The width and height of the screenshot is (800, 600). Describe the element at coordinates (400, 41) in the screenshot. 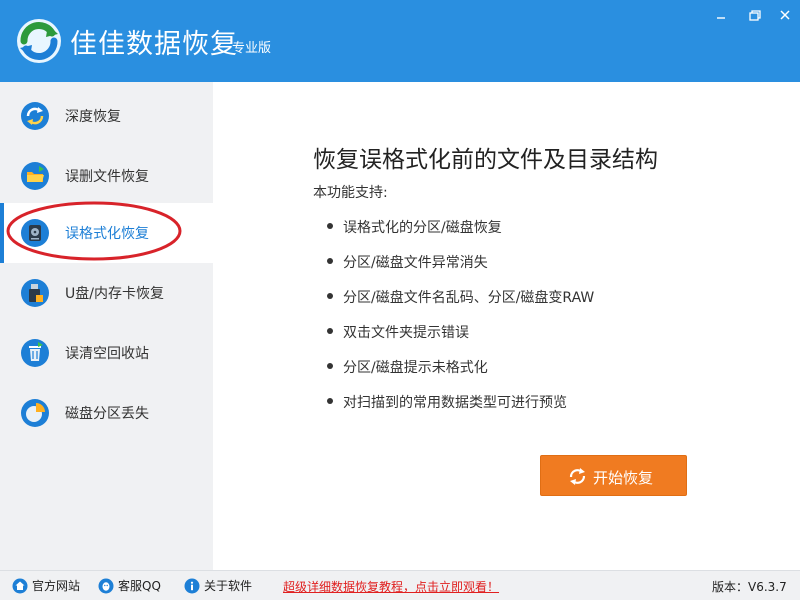

I see `title-bar: 佳佳数据恢复 专业版` at that location.